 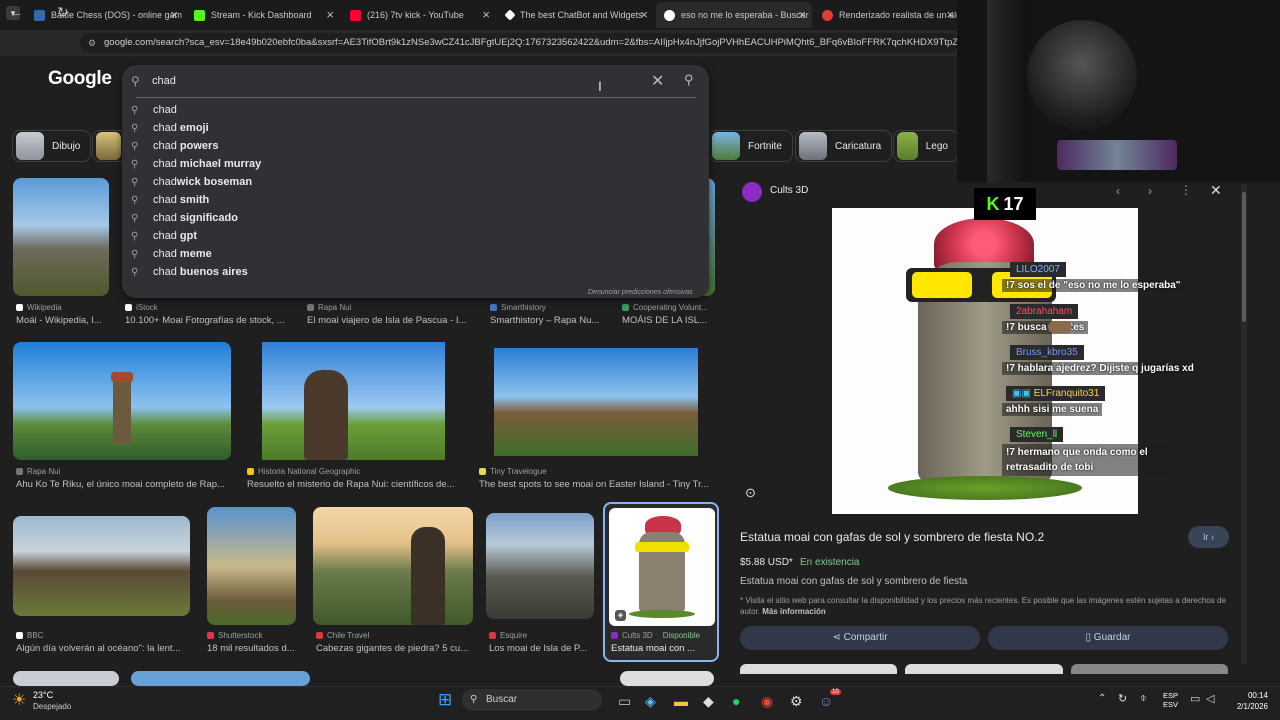 I want to click on suggestion-item: ⚲ chad gpt, so click(x=164, y=236).